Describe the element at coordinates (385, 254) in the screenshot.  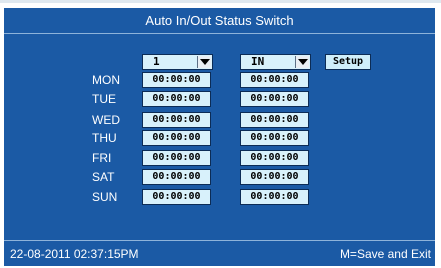
I see `save-exit-hint: M=Save and Exit` at that location.